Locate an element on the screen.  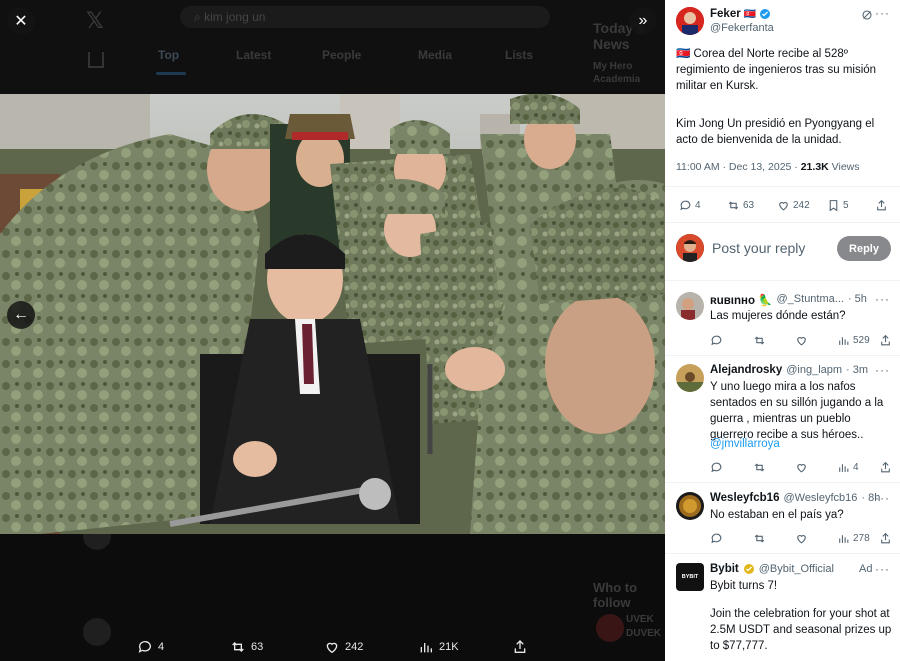
reply-avatar-image is located at coordinates (690, 378).